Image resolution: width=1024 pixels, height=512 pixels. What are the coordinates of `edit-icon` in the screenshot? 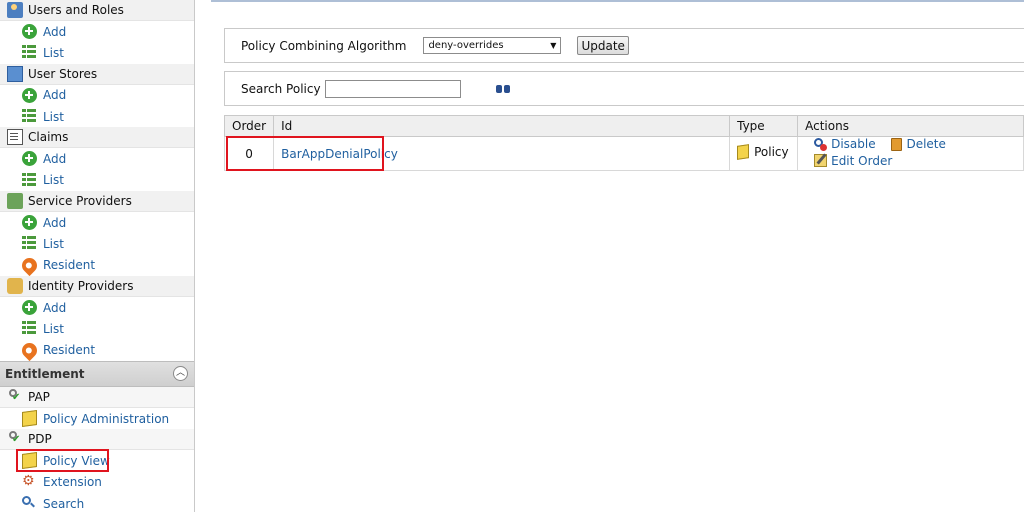 It's located at (821, 160).